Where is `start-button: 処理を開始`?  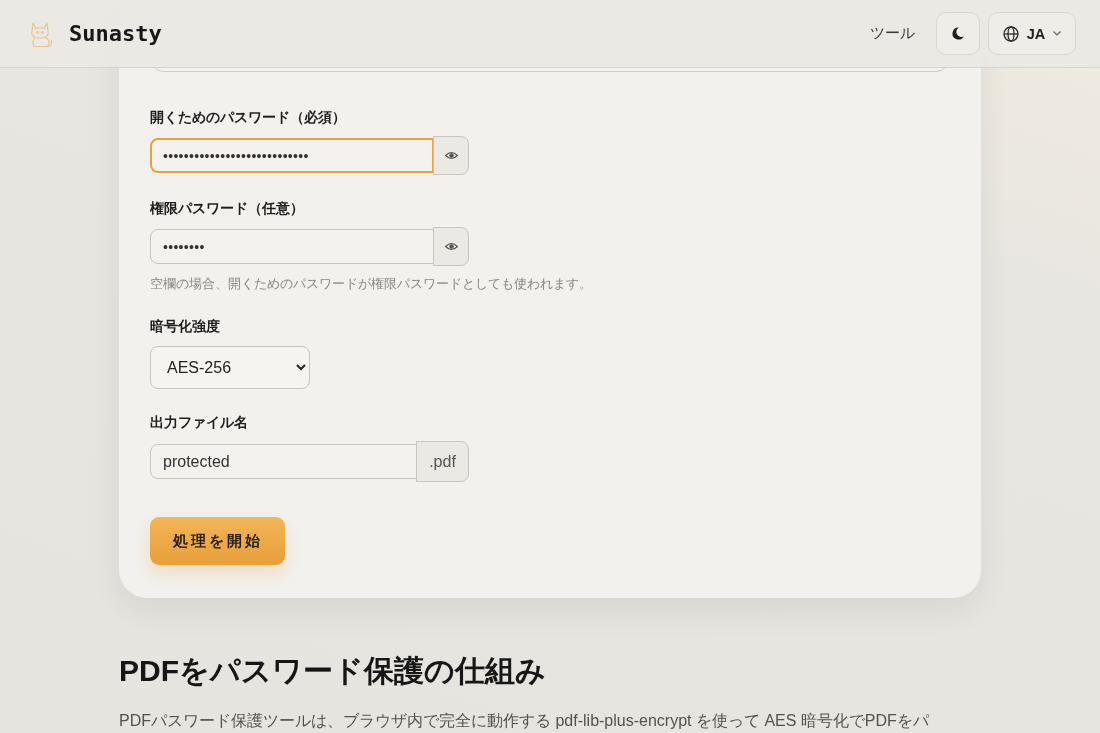 start-button: 処理を開始 is located at coordinates (217, 541).